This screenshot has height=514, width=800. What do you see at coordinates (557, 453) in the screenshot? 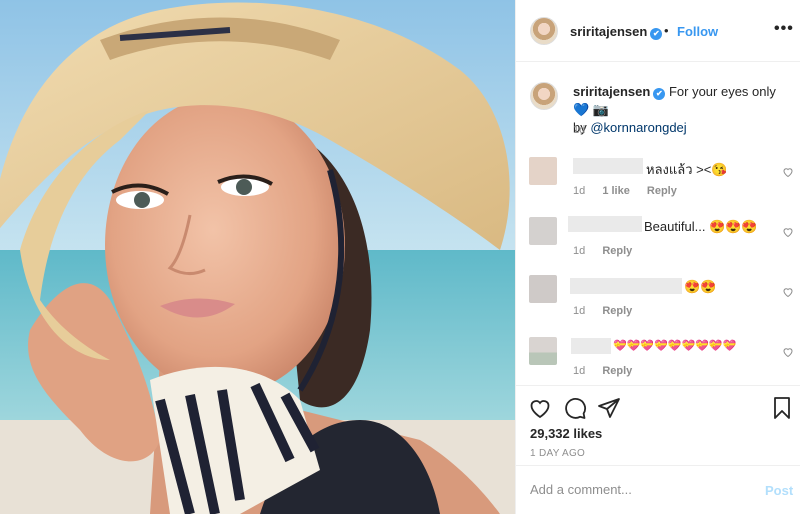
I see `post-time: 1 DAY AGO` at bounding box center [557, 453].